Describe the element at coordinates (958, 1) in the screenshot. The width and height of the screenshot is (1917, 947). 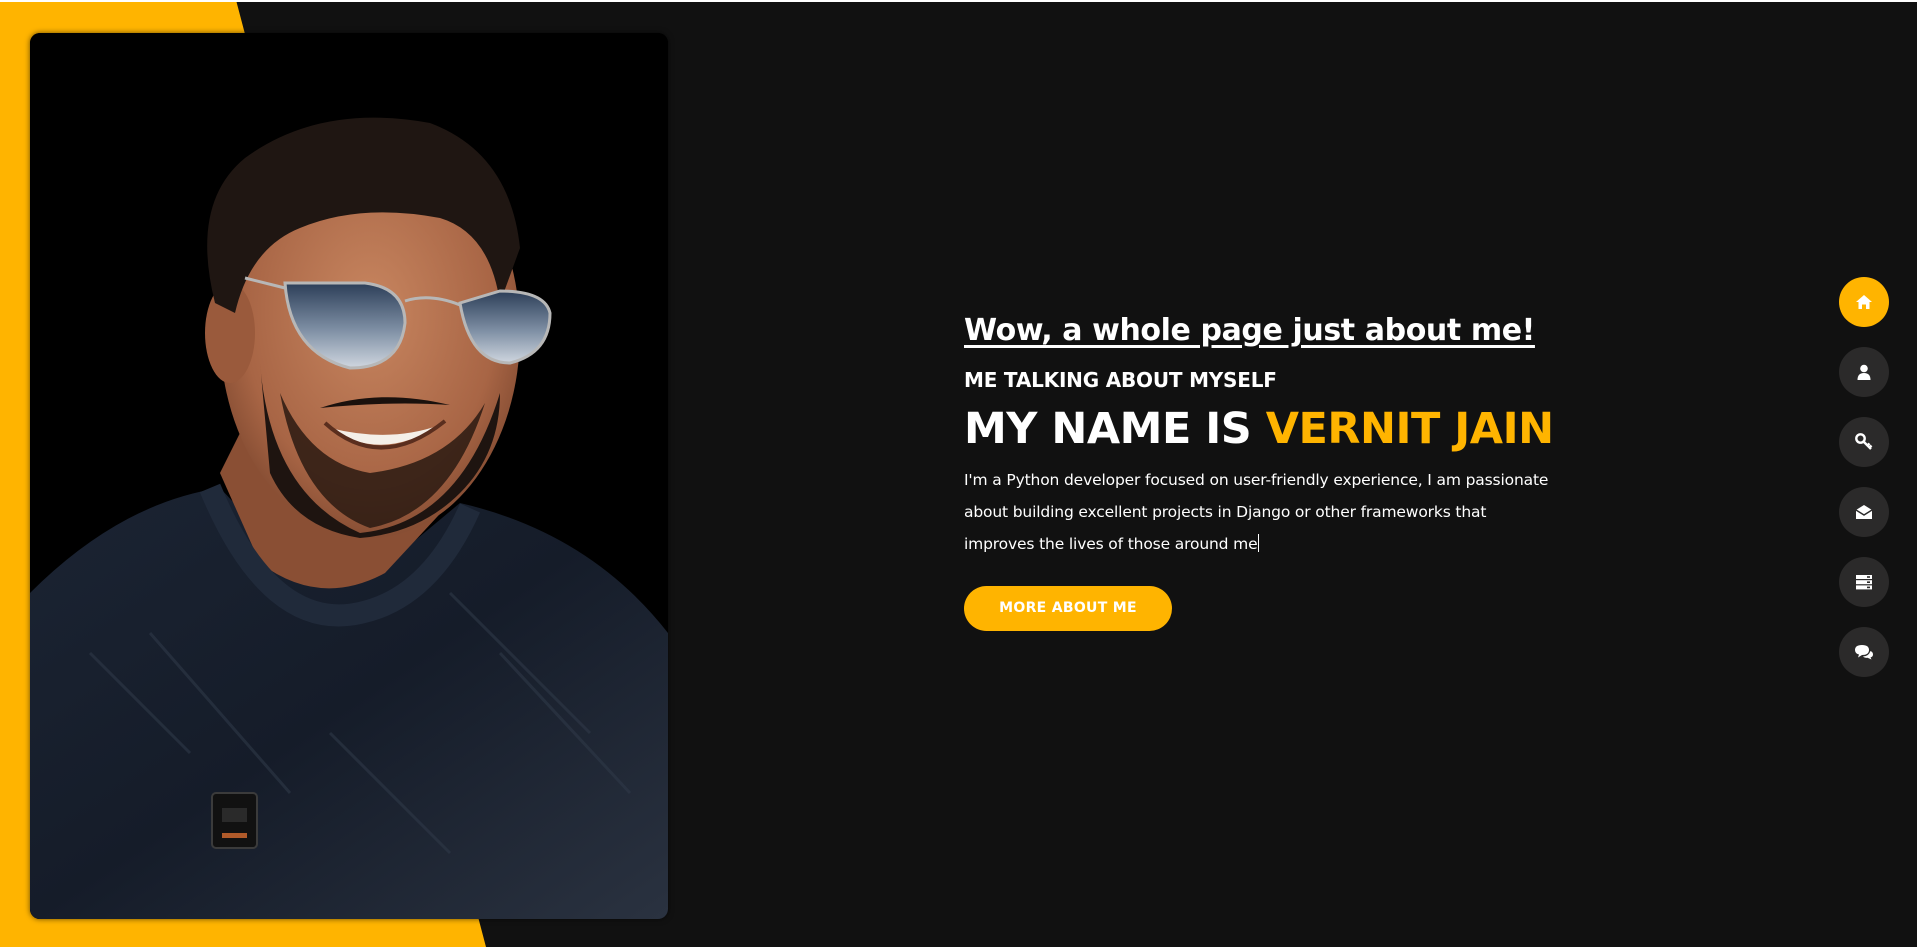
I see `top-border-line` at that location.